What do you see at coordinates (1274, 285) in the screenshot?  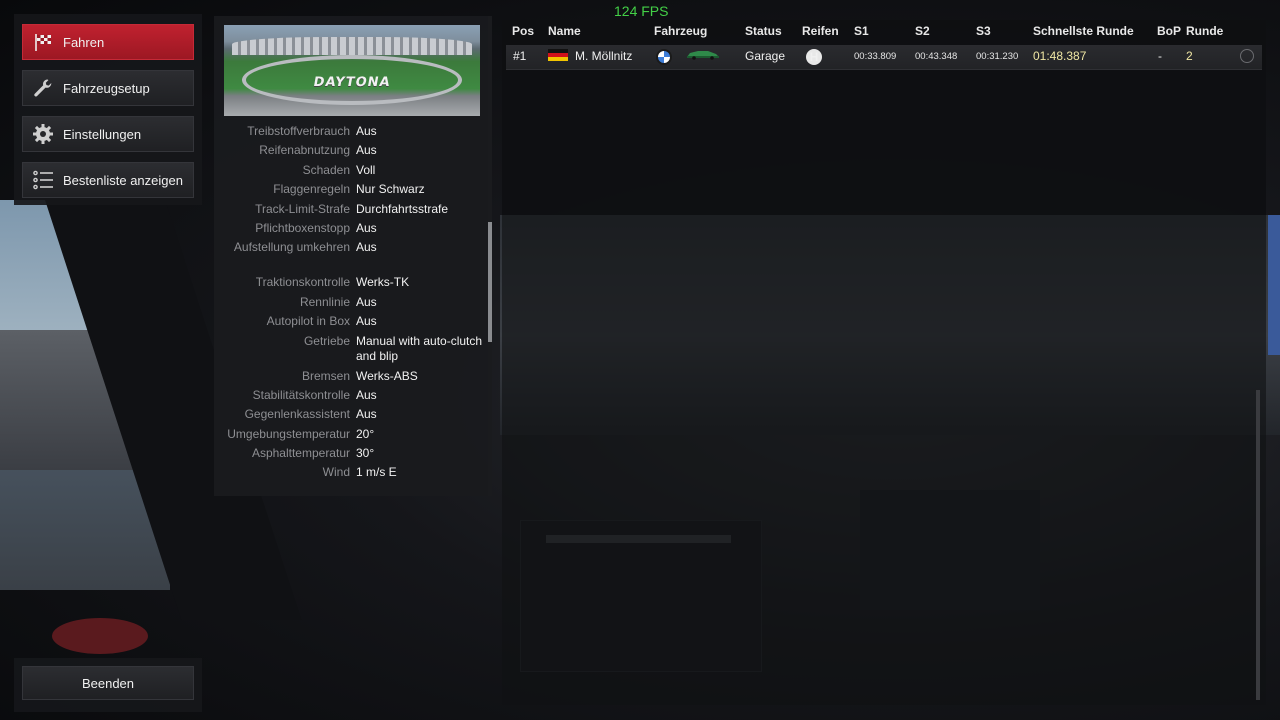 I see `windshield-edge` at bounding box center [1274, 285].